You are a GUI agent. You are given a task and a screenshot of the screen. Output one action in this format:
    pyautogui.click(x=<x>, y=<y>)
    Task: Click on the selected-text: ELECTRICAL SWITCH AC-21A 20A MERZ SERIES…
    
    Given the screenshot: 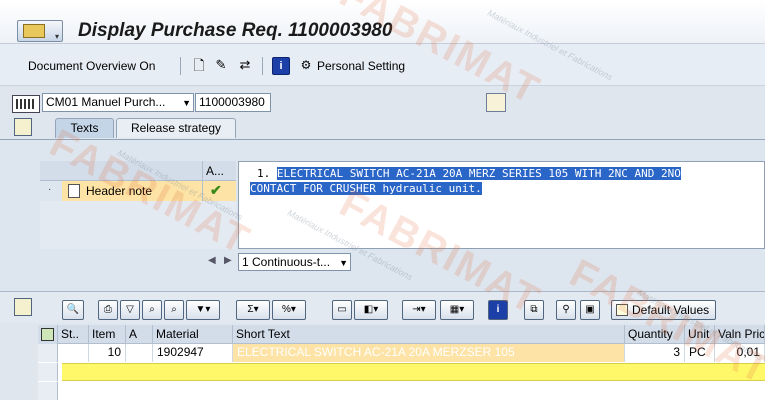 What is the action you would take?
    pyautogui.click(x=478, y=173)
    